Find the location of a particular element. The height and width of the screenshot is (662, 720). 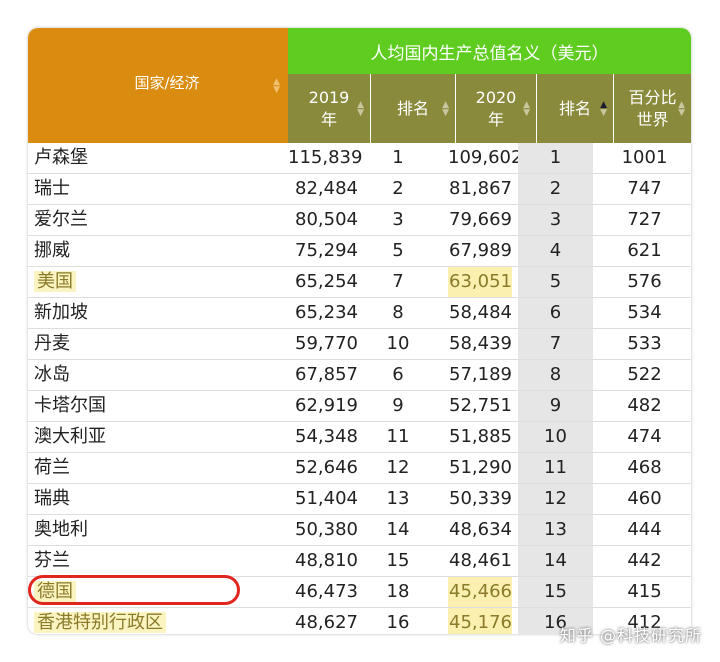

percent-world: 621 is located at coordinates (644, 250).